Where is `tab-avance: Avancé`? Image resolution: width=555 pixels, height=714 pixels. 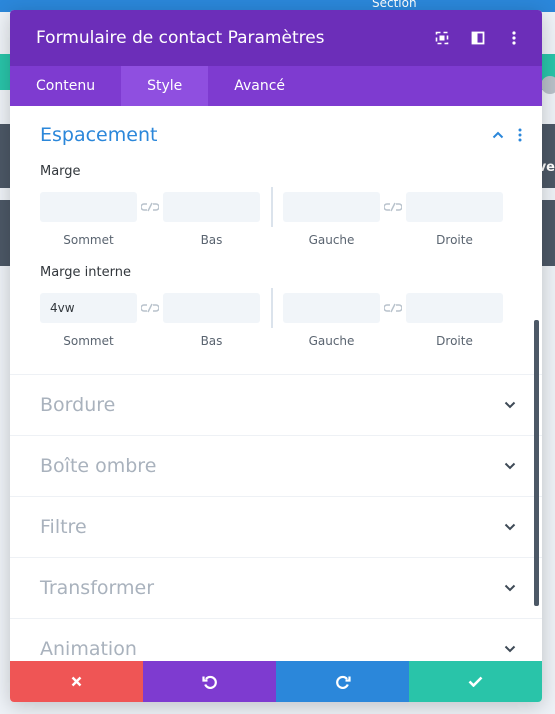 tab-avance: Avancé is located at coordinates (259, 86).